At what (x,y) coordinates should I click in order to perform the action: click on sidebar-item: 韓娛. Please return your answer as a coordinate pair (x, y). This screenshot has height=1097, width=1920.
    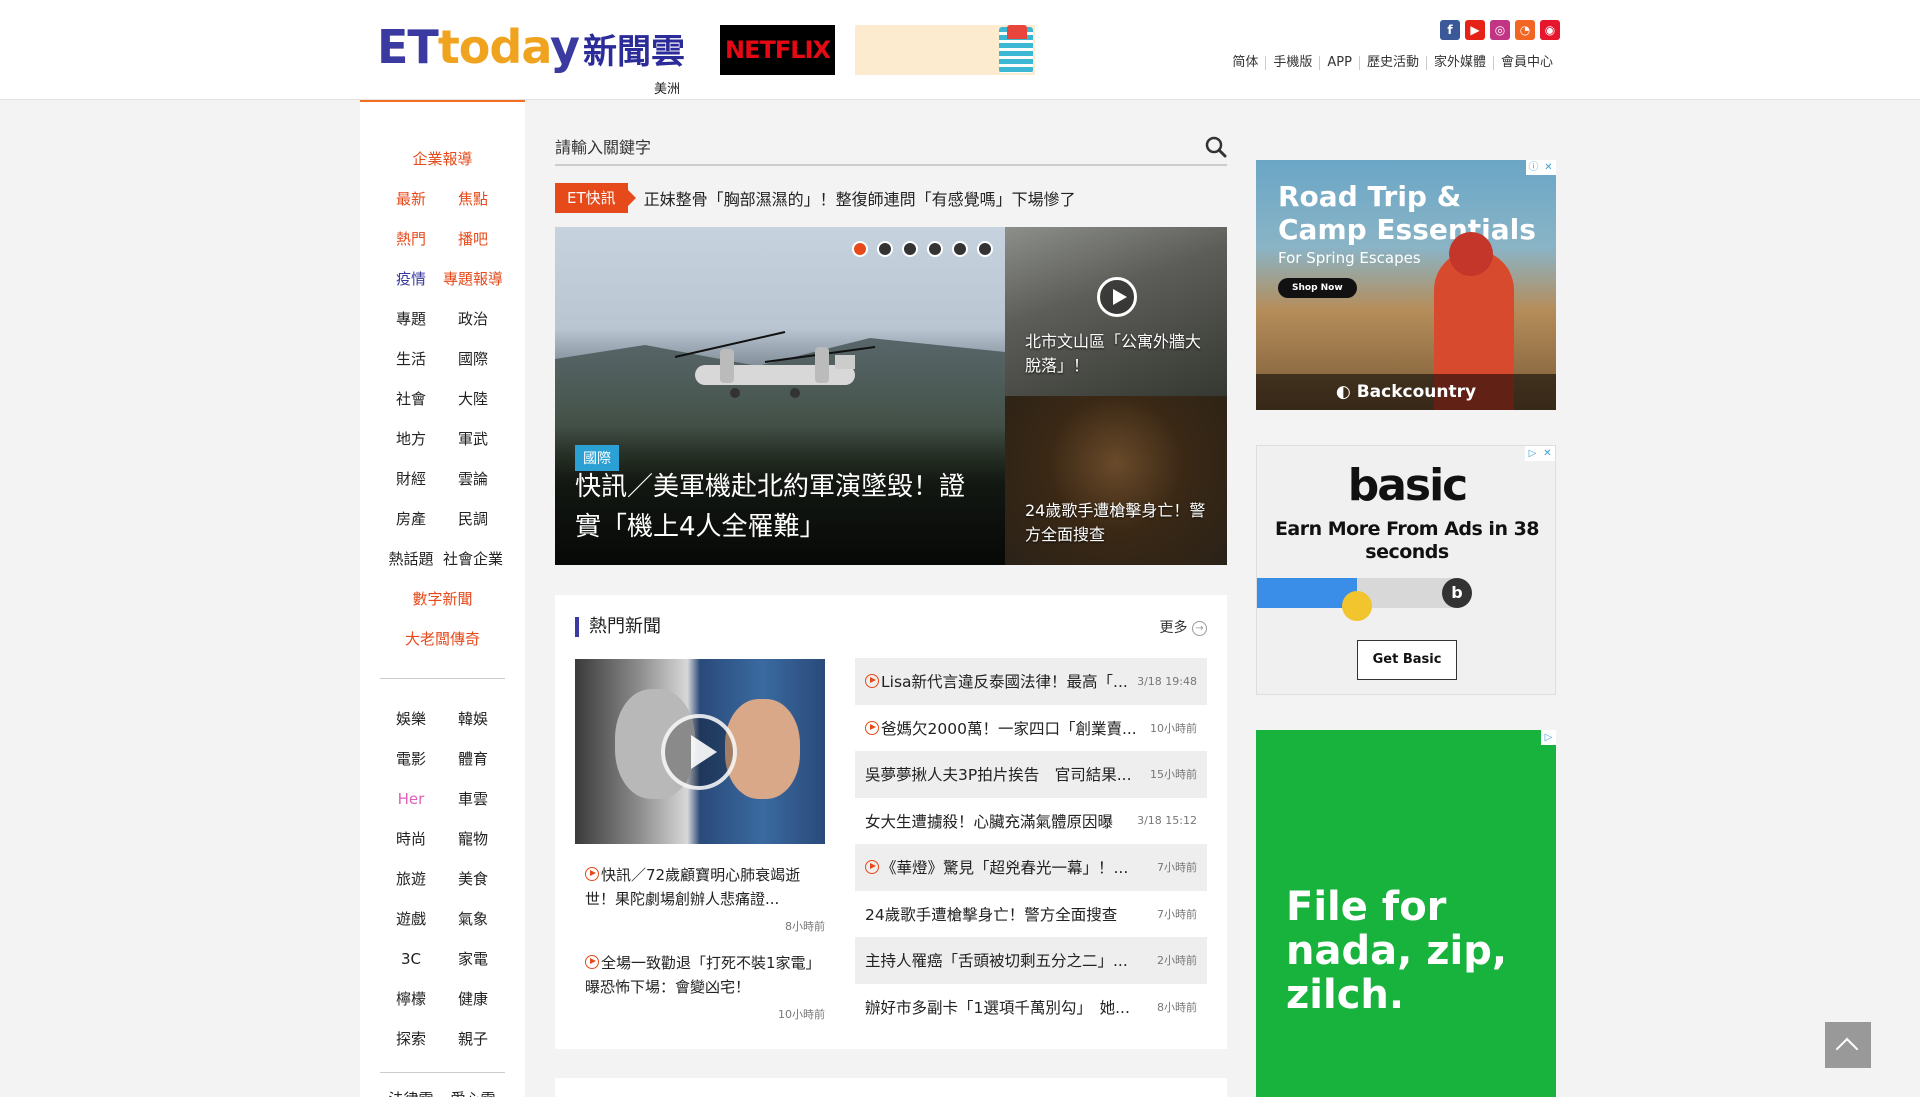
    Looking at the image, I should click on (473, 719).